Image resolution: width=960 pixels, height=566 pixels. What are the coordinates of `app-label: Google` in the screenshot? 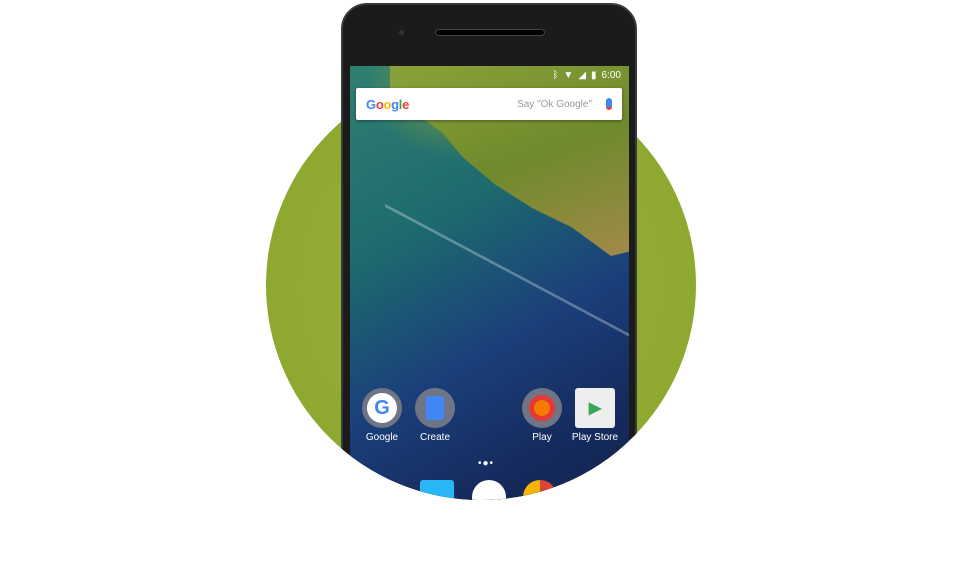 It's located at (382, 437).